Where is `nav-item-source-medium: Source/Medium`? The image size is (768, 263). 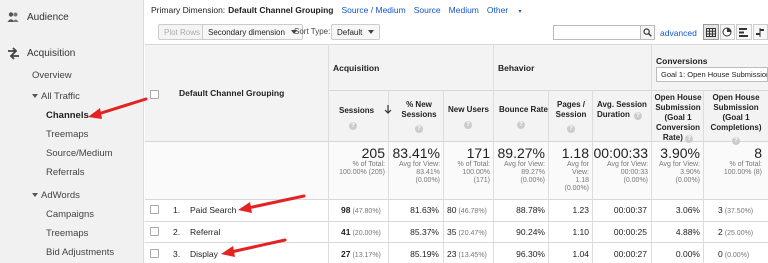
nav-item-source-medium: Source/Medium is located at coordinates (79, 153).